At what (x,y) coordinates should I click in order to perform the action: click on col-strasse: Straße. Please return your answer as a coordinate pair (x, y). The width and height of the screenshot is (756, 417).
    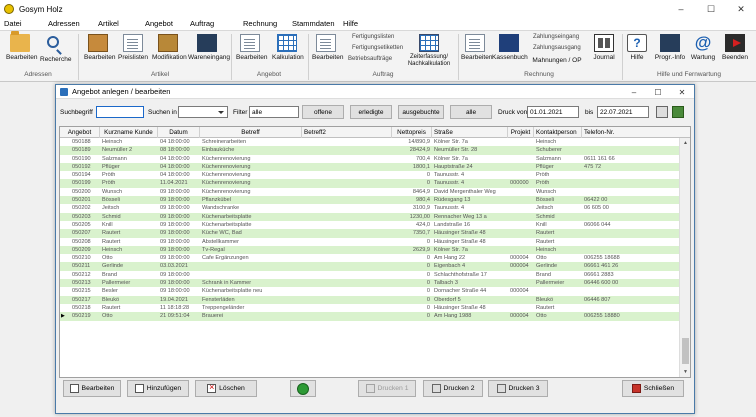
    Looking at the image, I should click on (470, 132).